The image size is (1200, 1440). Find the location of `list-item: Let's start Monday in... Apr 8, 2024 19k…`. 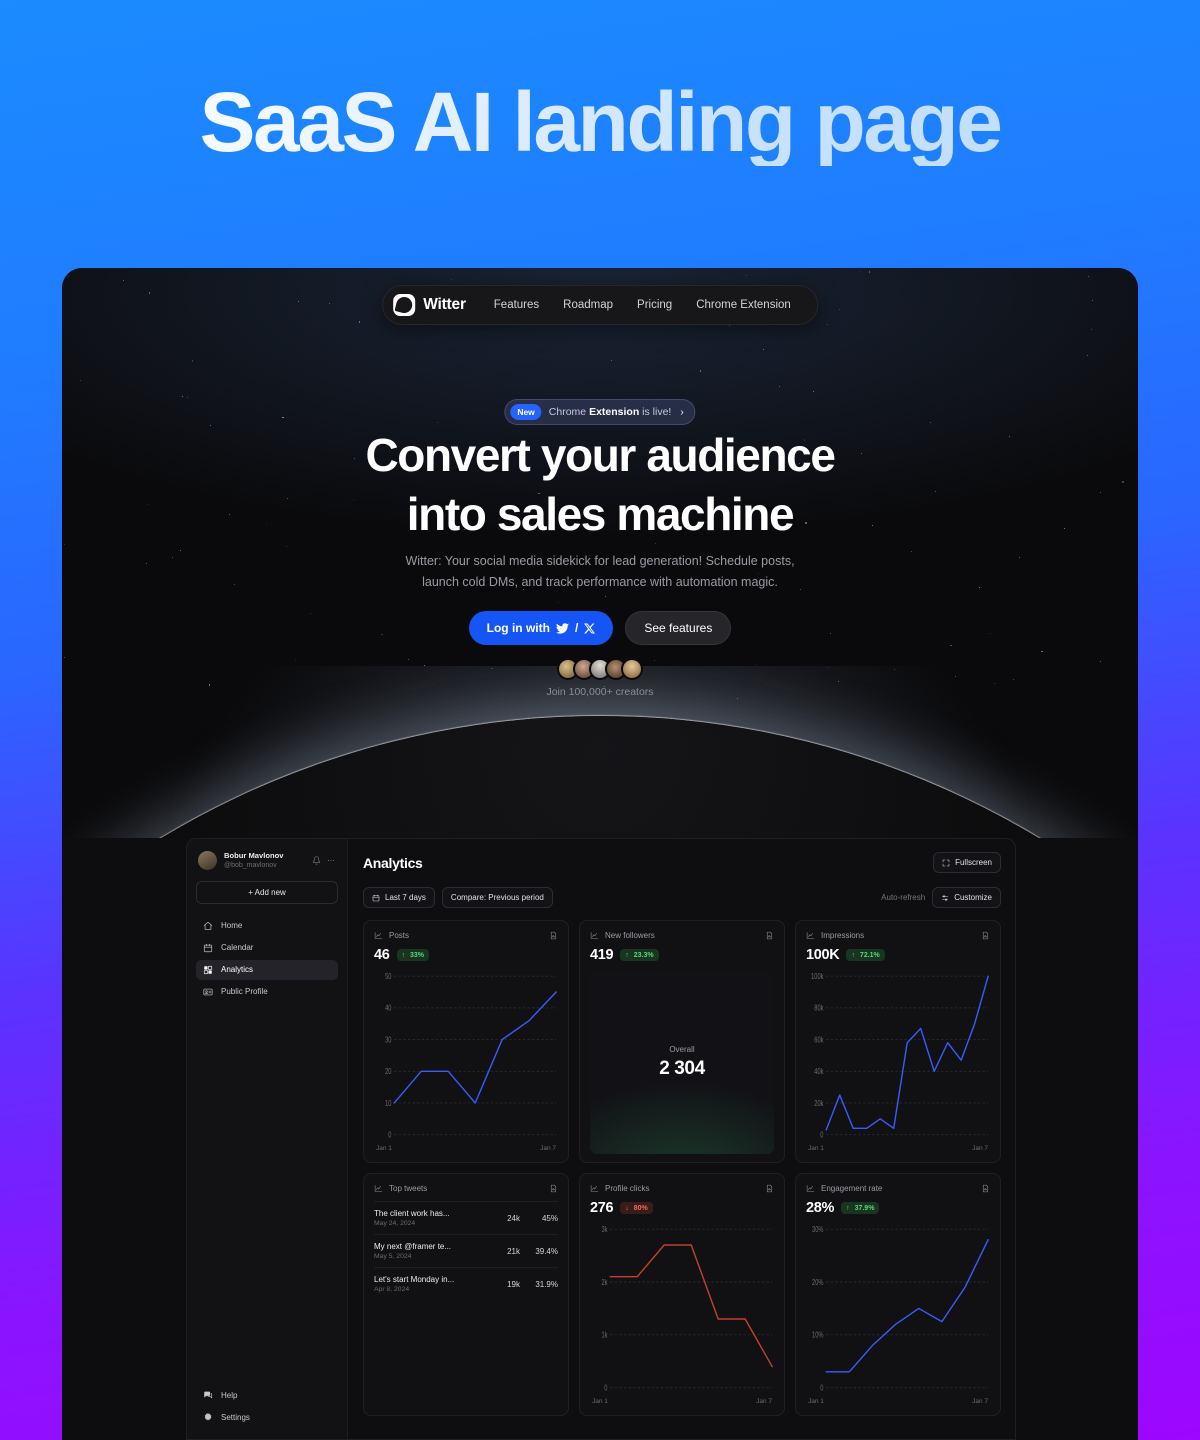

list-item: Let's start Monday in... Apr 8, 2024 19k… is located at coordinates (466, 1283).